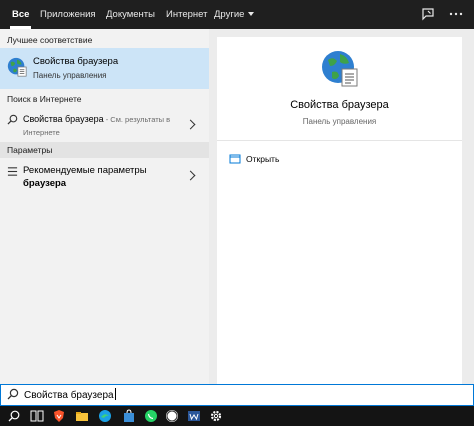 The height and width of the screenshot is (426, 474). What do you see at coordinates (76, 61) in the screenshot?
I see `best-match-title: Свойства браузера` at bounding box center [76, 61].